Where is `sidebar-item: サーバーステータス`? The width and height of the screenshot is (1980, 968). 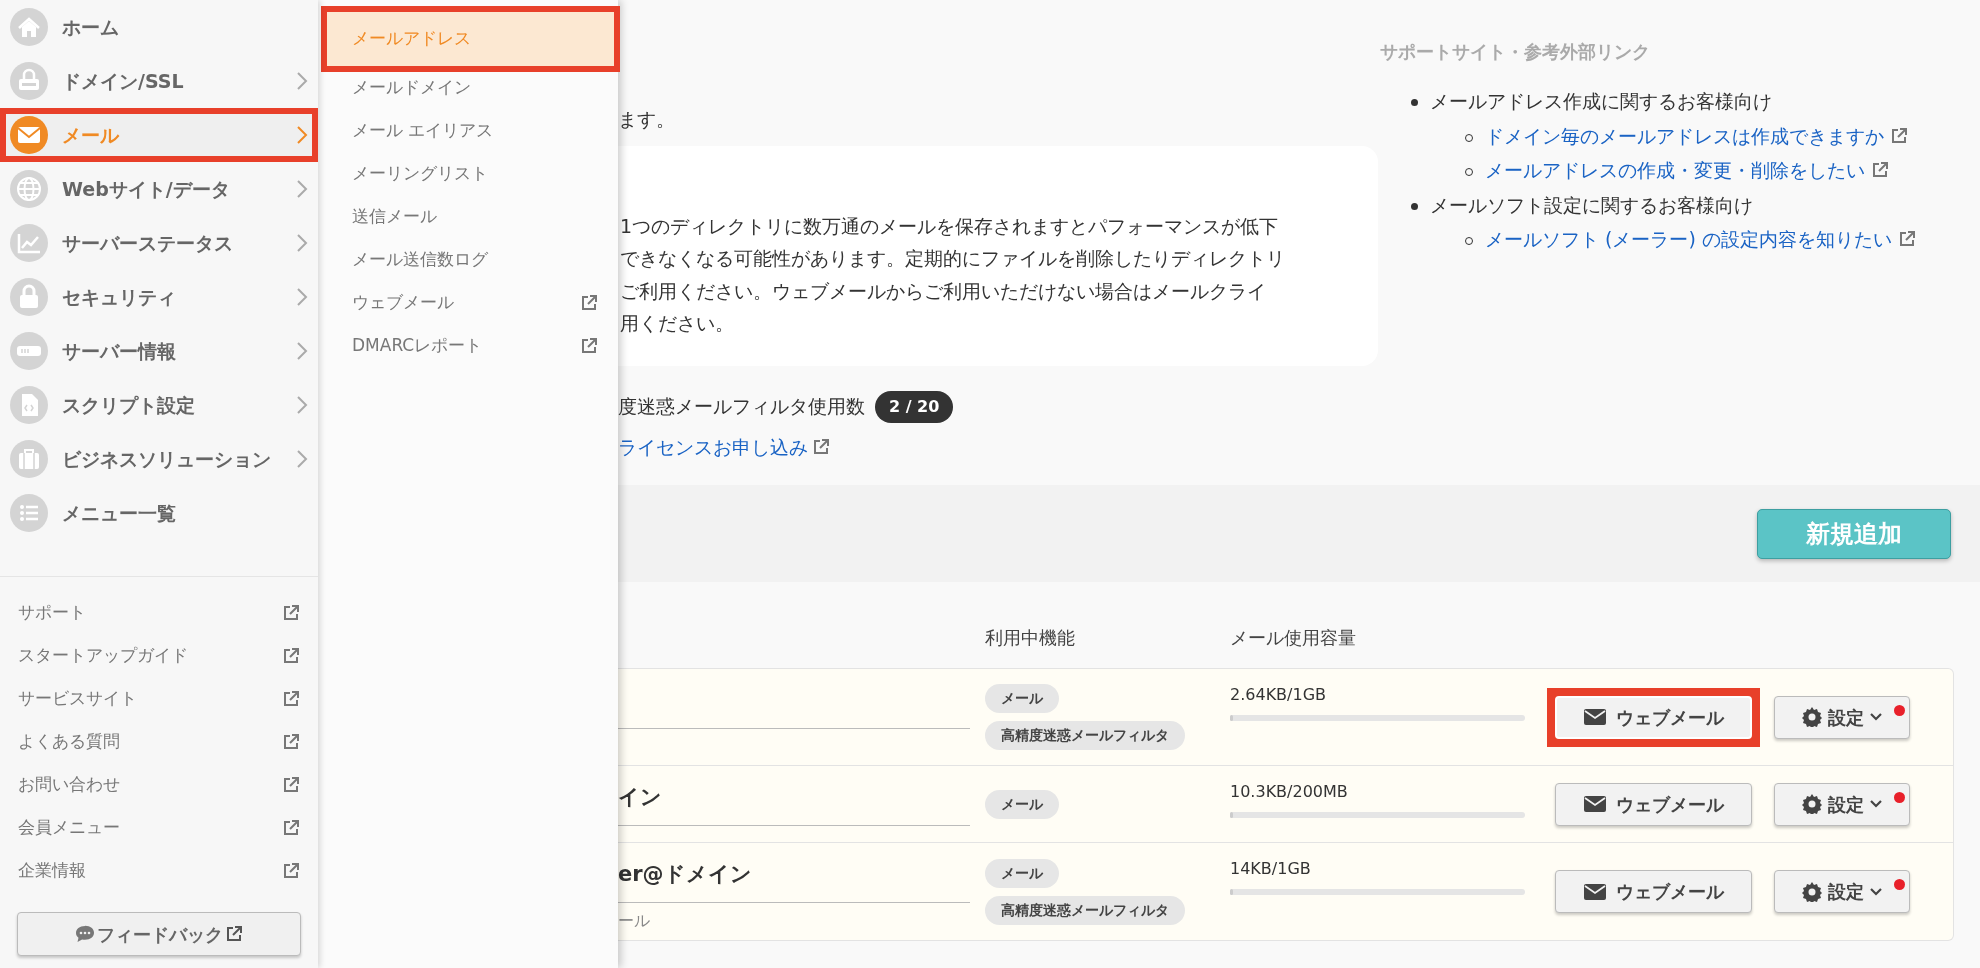 sidebar-item: サーバーステータス is located at coordinates (159, 243).